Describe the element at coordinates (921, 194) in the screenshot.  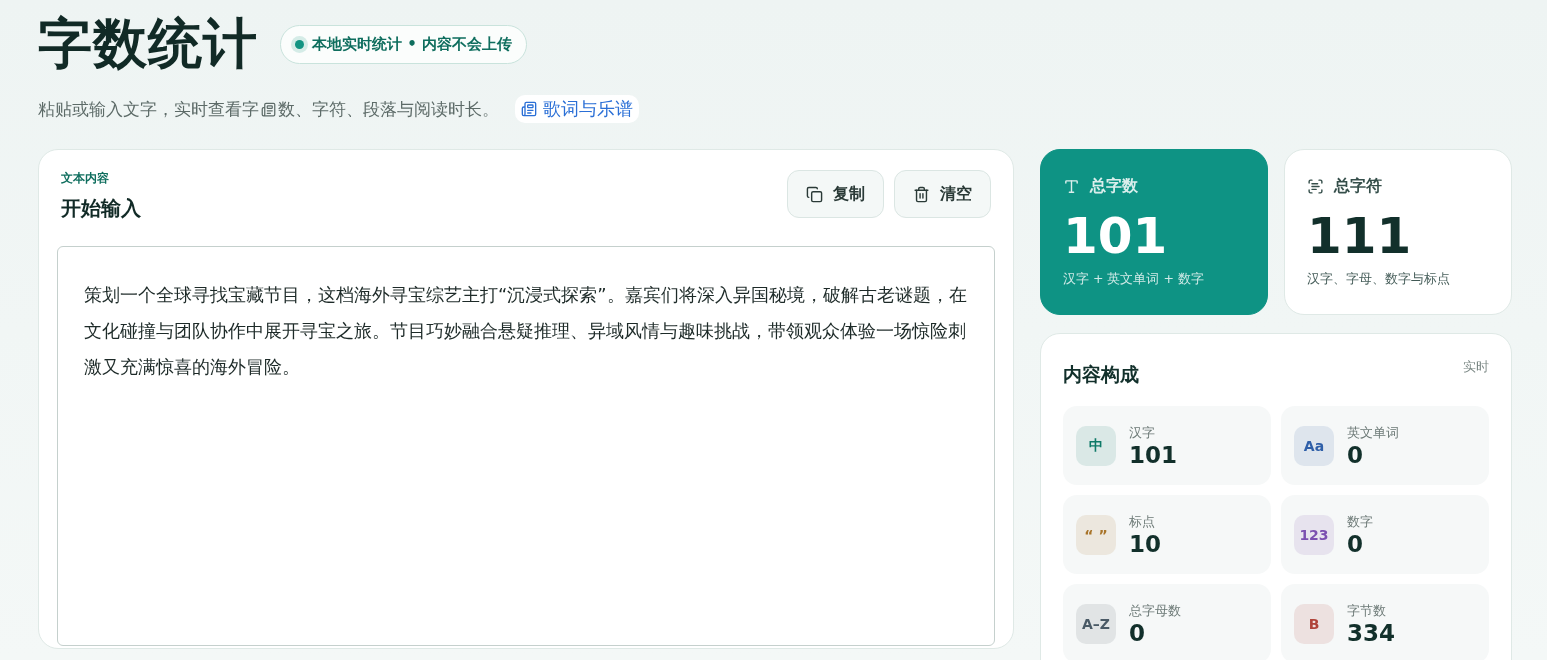
I see `trash-icon` at that location.